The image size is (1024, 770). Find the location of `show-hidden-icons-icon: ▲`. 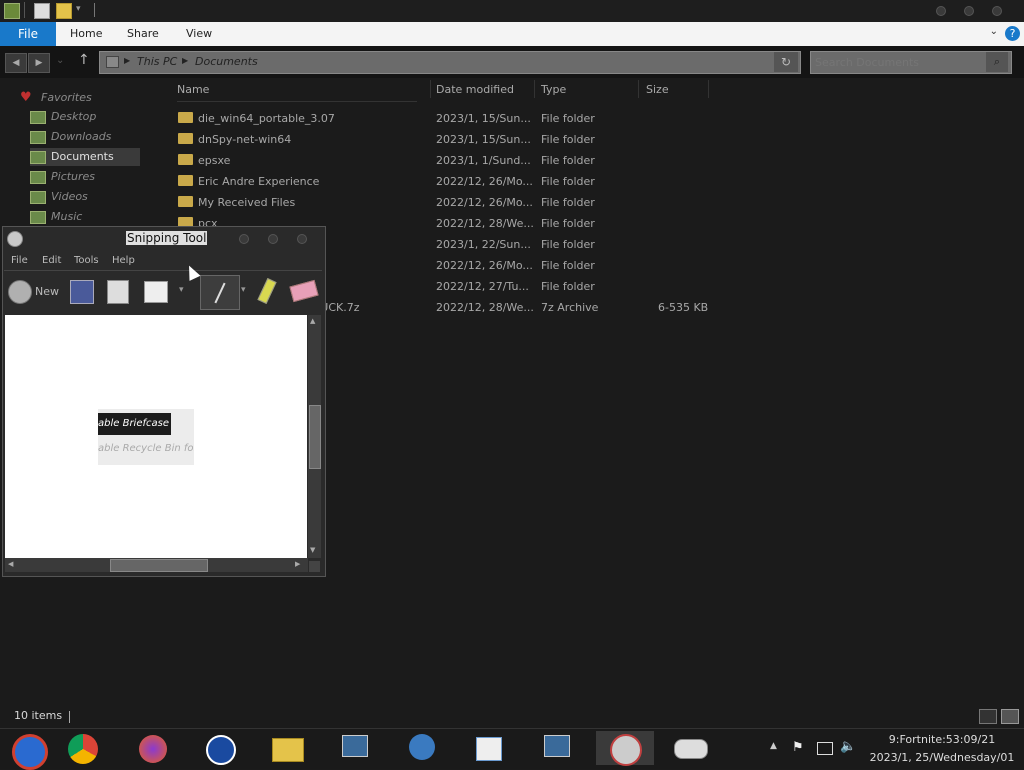

show-hidden-icons-icon: ▲ is located at coordinates (773, 746).